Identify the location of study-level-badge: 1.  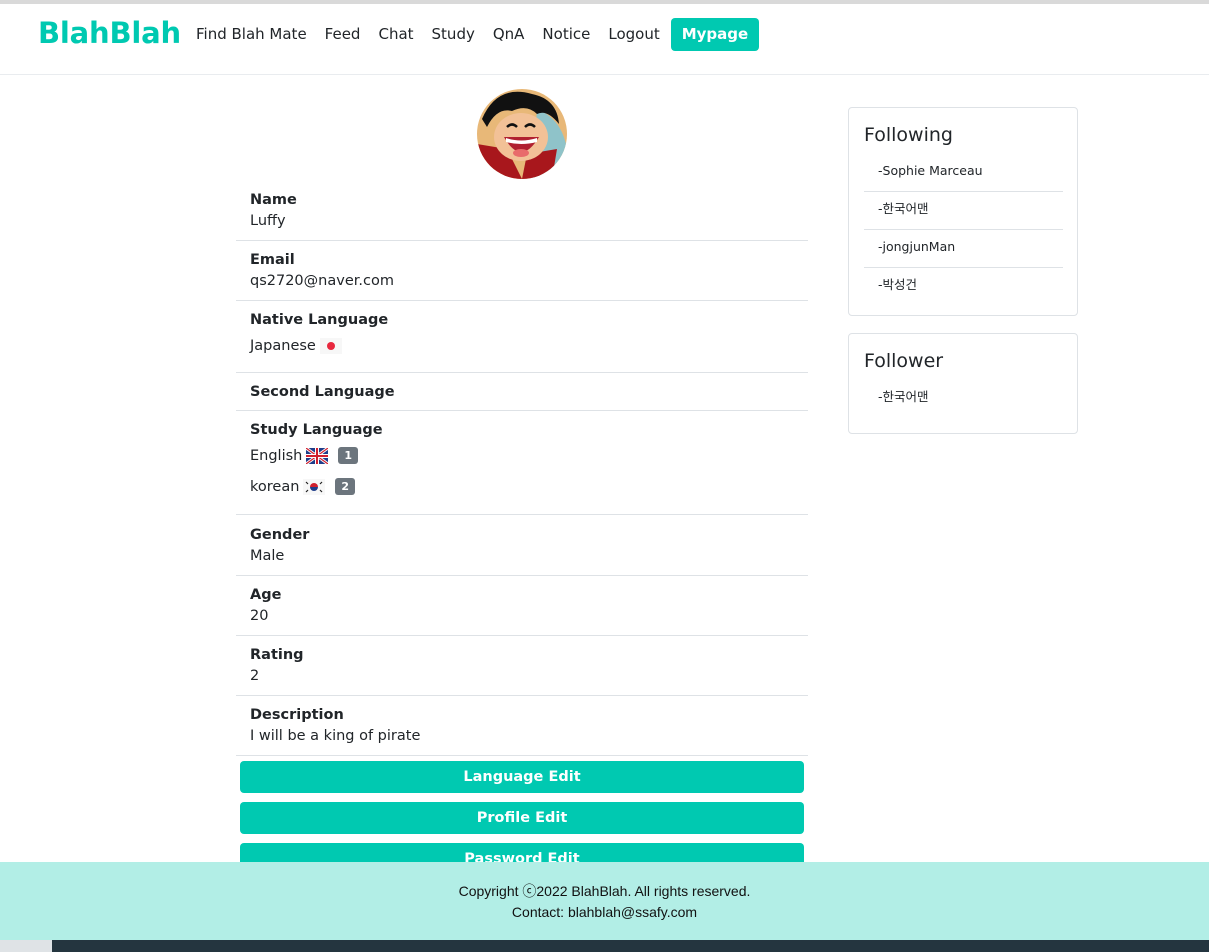
(348, 455).